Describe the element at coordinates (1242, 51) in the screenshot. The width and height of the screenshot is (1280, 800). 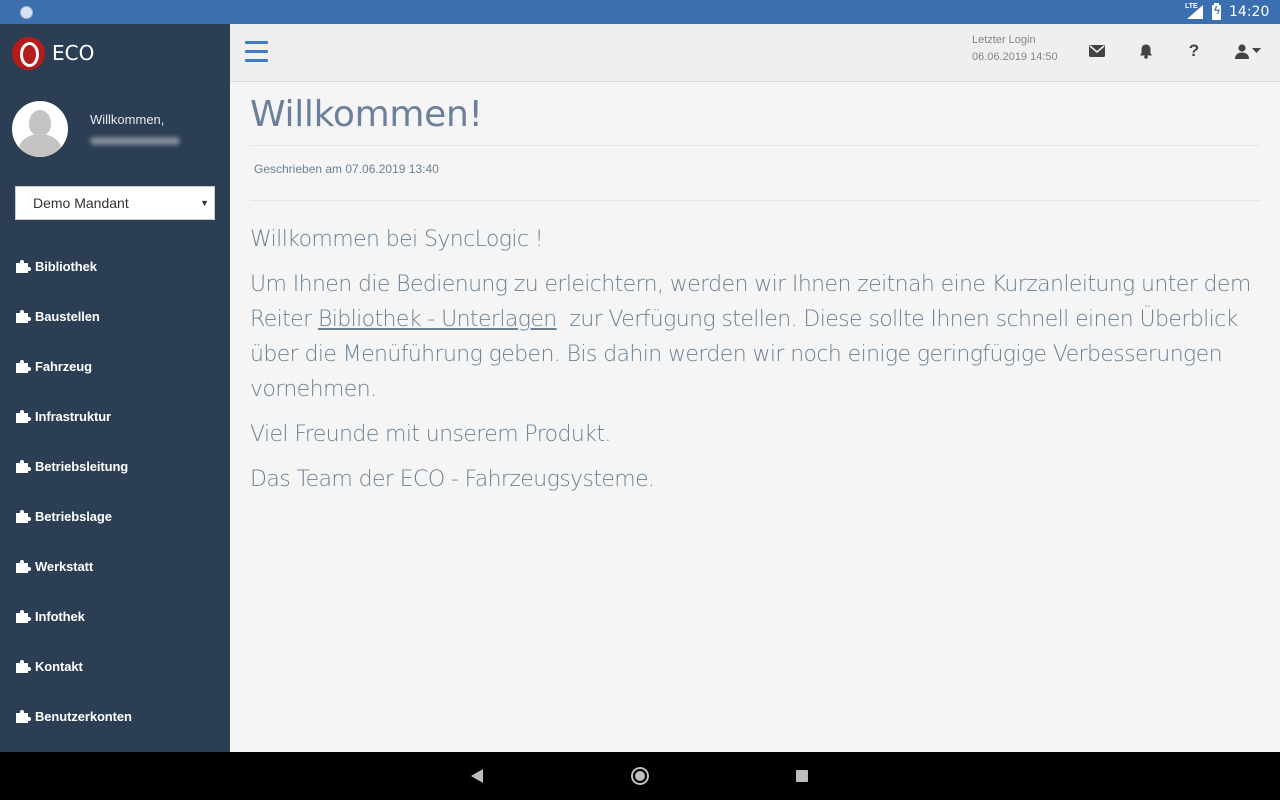
I see `user-icon` at that location.